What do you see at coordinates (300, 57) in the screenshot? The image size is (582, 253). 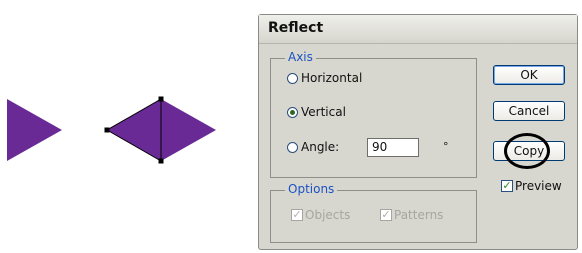 I see `axis-group-legend: Axis` at bounding box center [300, 57].